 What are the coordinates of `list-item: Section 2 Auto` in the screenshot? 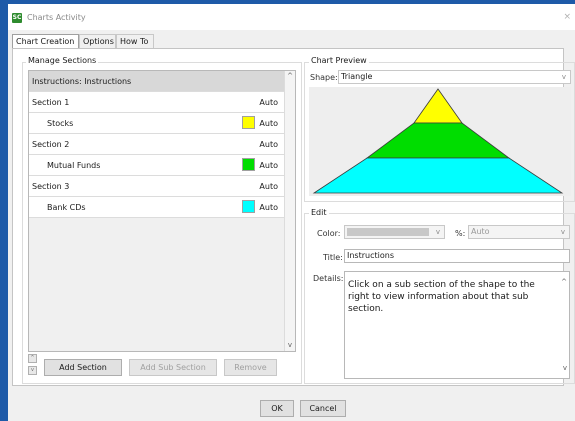 It's located at (157, 144).